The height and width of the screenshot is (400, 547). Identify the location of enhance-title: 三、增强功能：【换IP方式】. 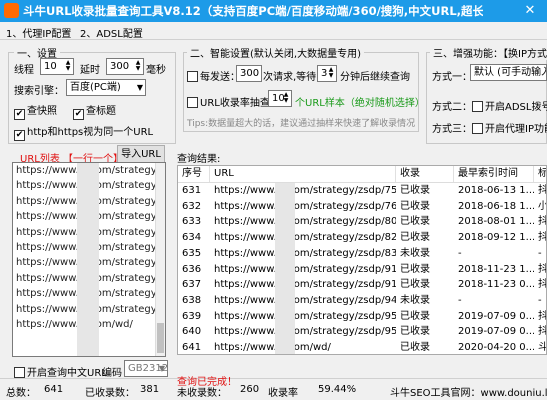
(488, 52).